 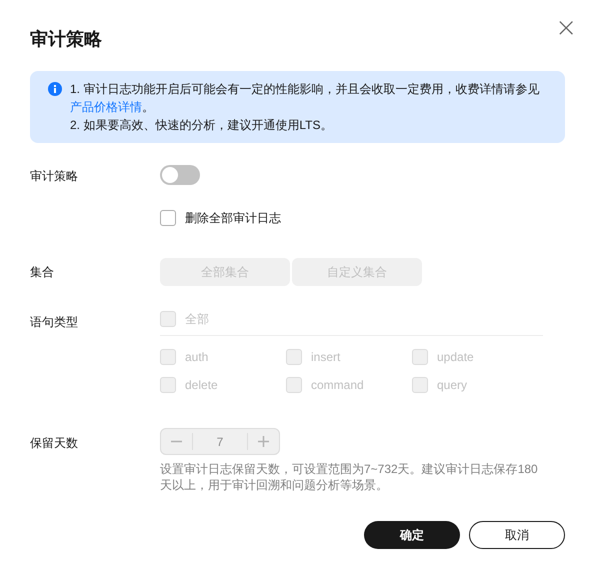 I want to click on toggle-thumb, so click(x=170, y=175).